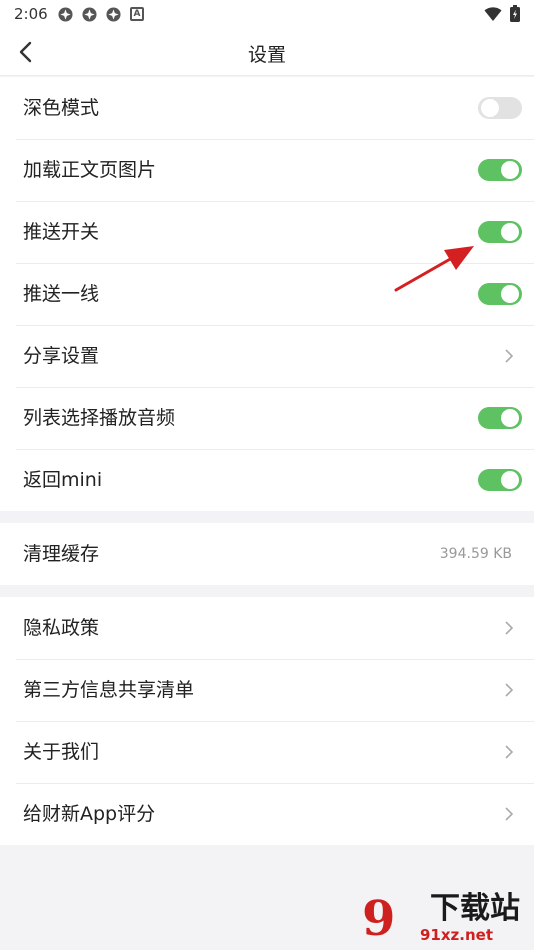  What do you see at coordinates (500, 418) in the screenshot?
I see `list-audio-toggle` at bounding box center [500, 418].